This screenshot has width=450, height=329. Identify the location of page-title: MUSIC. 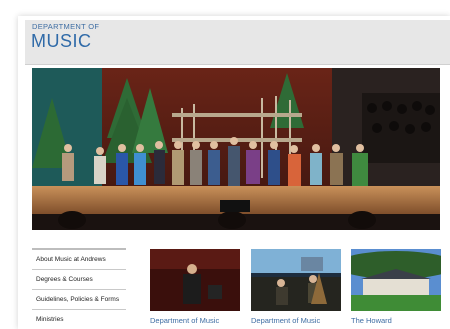
(61, 41).